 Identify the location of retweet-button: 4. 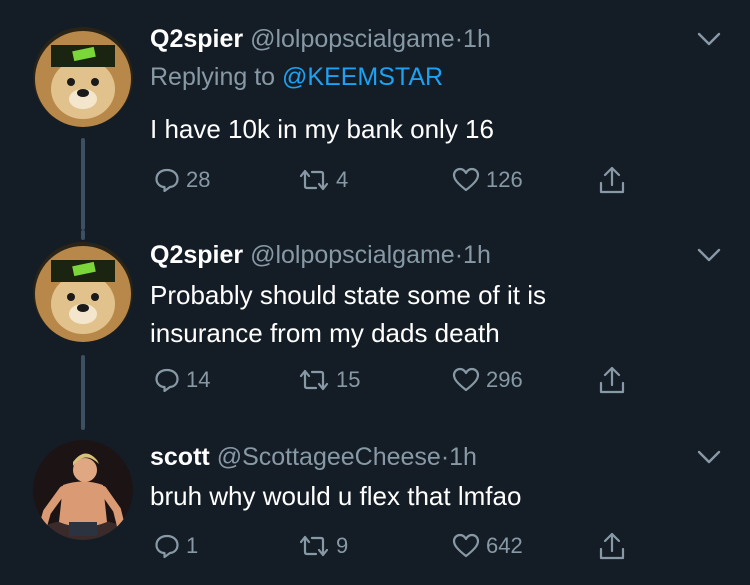
(323, 180).